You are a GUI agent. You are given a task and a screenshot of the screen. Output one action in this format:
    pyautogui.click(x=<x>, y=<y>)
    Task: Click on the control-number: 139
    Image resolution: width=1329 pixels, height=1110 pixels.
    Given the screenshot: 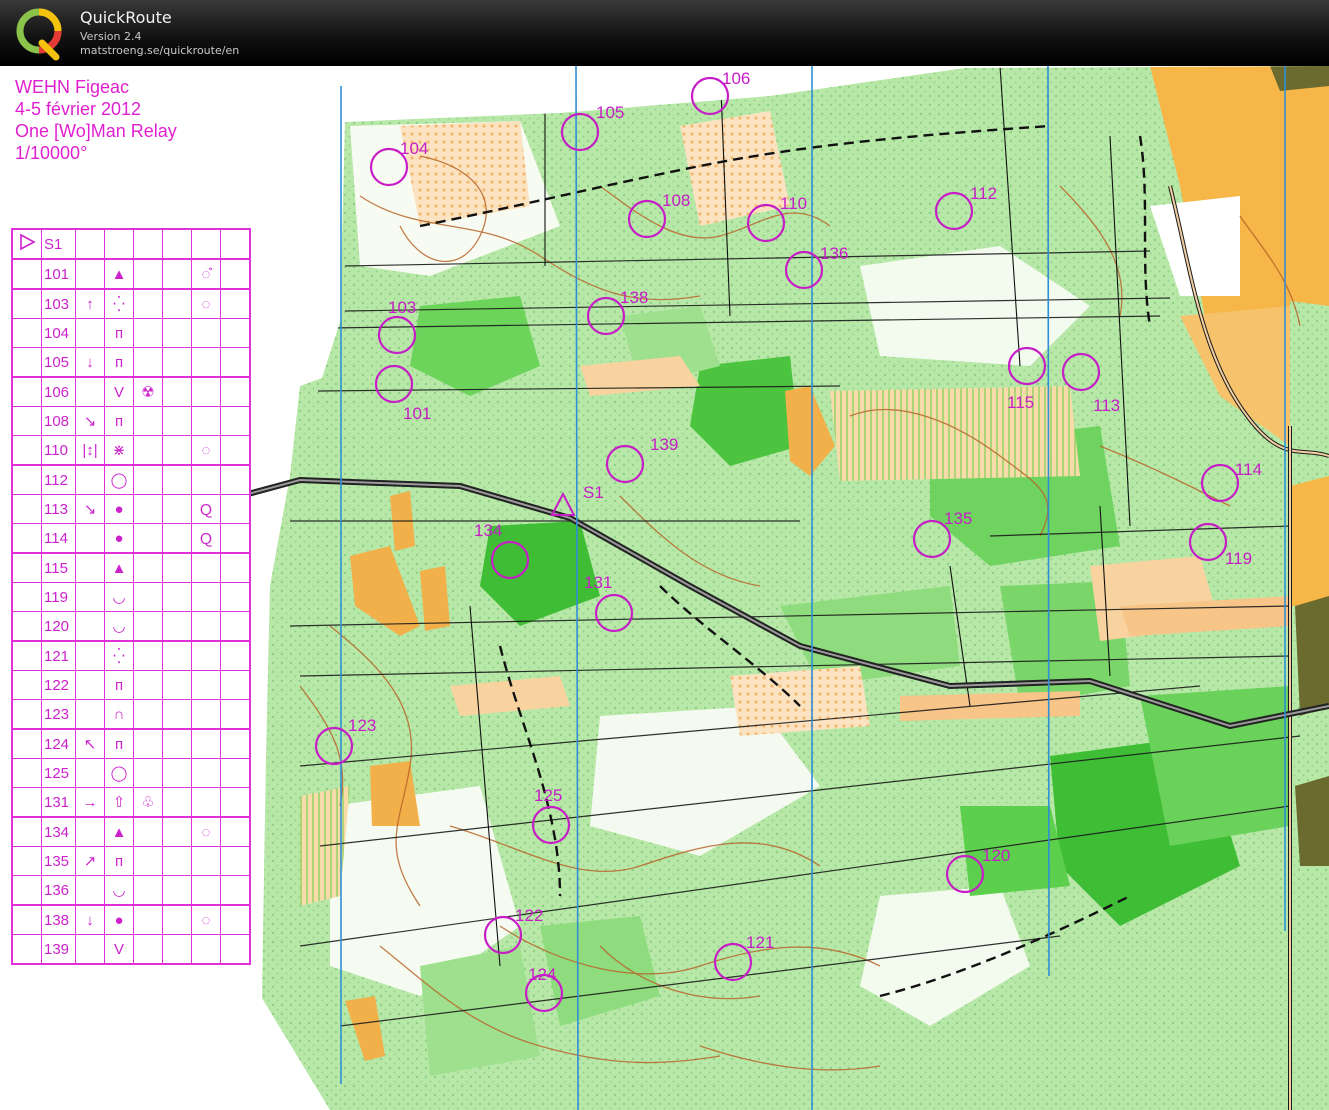 What is the action you would take?
    pyautogui.click(x=664, y=444)
    